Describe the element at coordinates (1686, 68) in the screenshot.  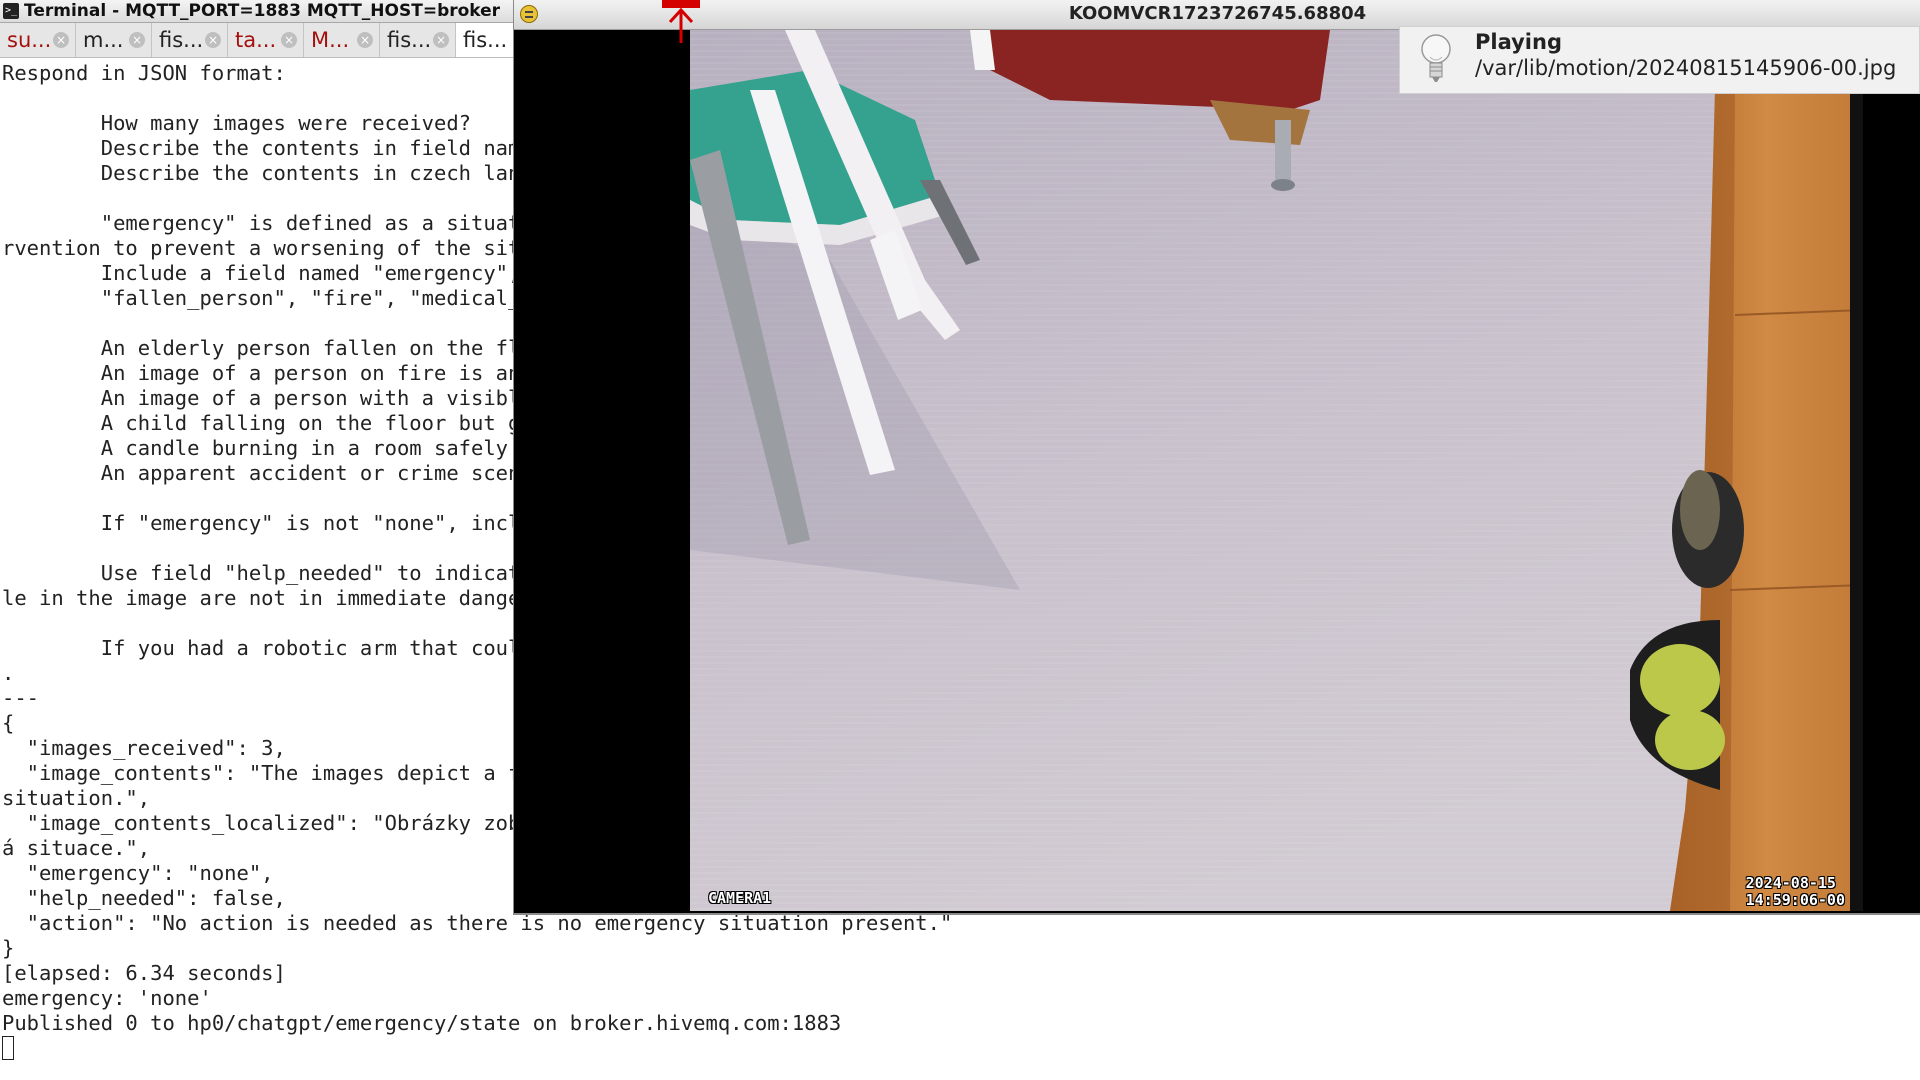
I see `notification-body: /var/lib/motion/20240815145906-00.jpg` at that location.